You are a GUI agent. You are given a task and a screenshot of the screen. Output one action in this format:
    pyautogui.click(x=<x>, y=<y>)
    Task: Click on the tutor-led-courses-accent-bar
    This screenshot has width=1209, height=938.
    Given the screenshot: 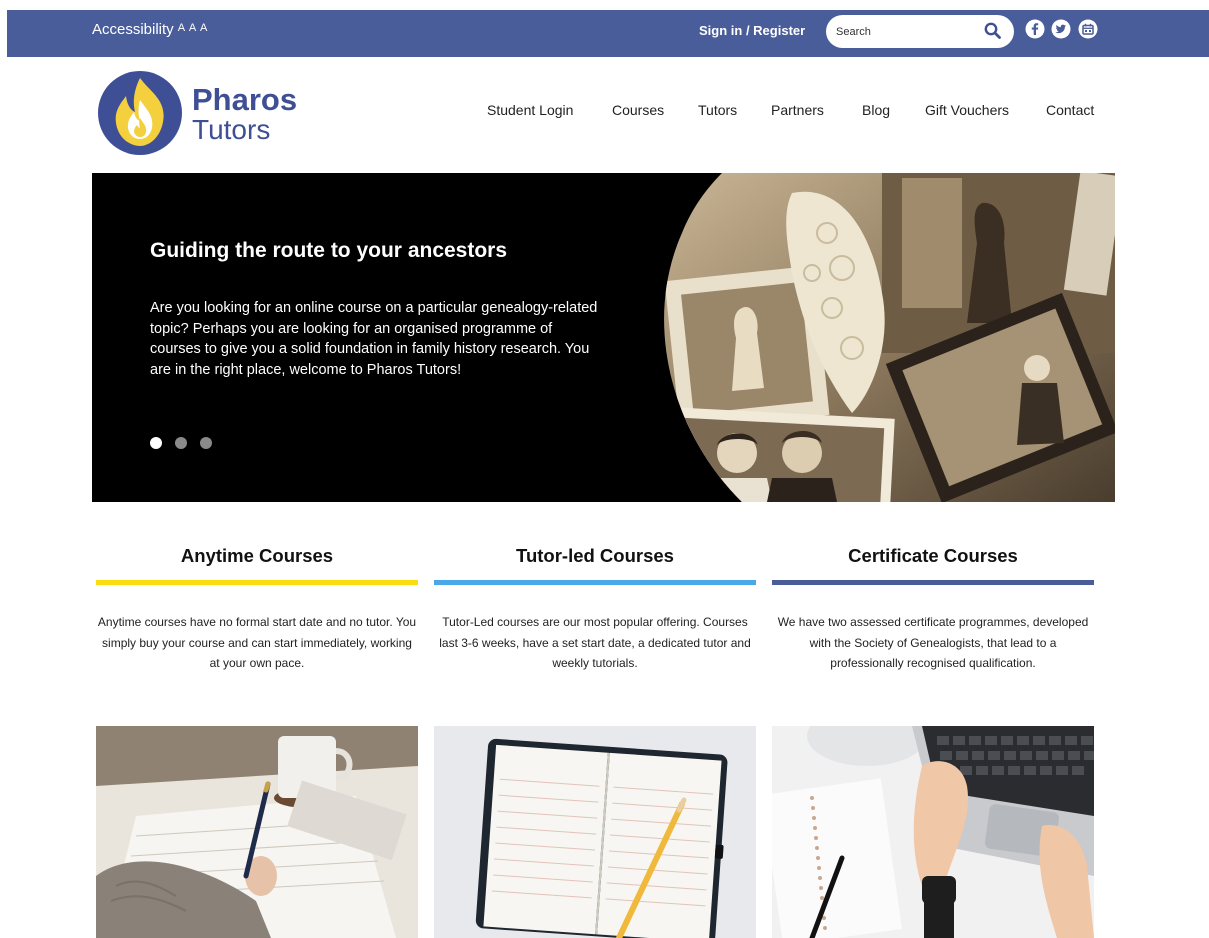 What is the action you would take?
    pyautogui.click(x=595, y=582)
    